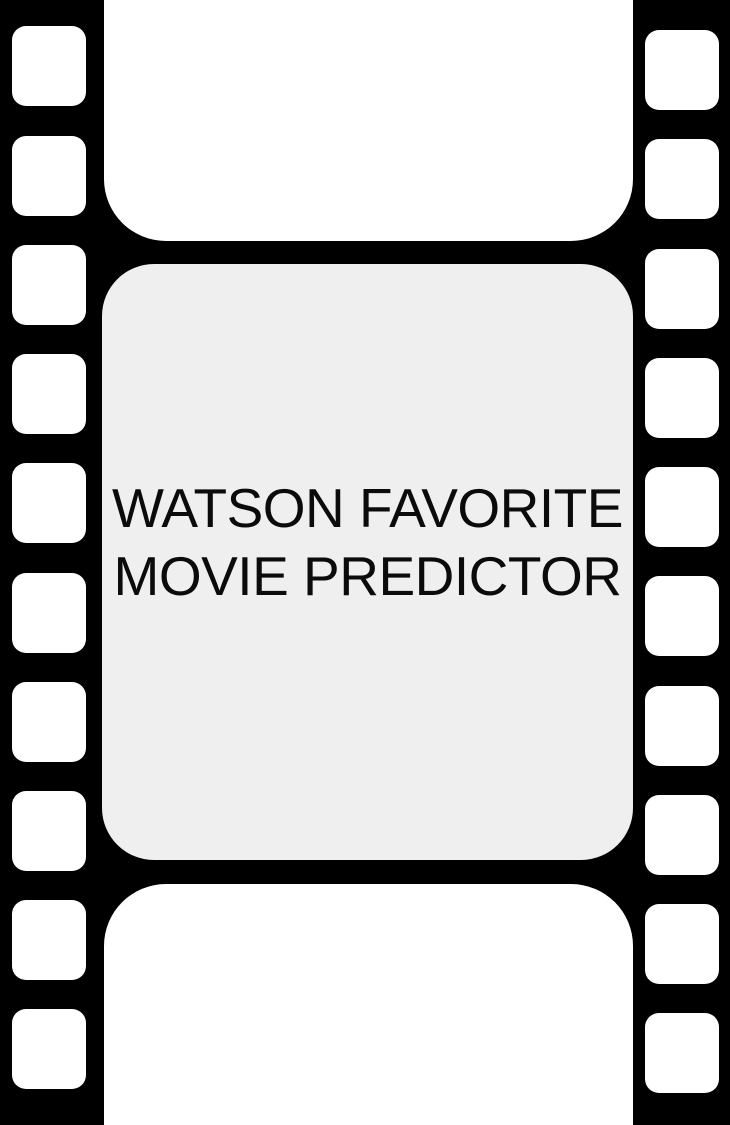 This screenshot has height=1125, width=730. I want to click on app-title-line-2: MOVIE PREDICTOR, so click(367, 576).